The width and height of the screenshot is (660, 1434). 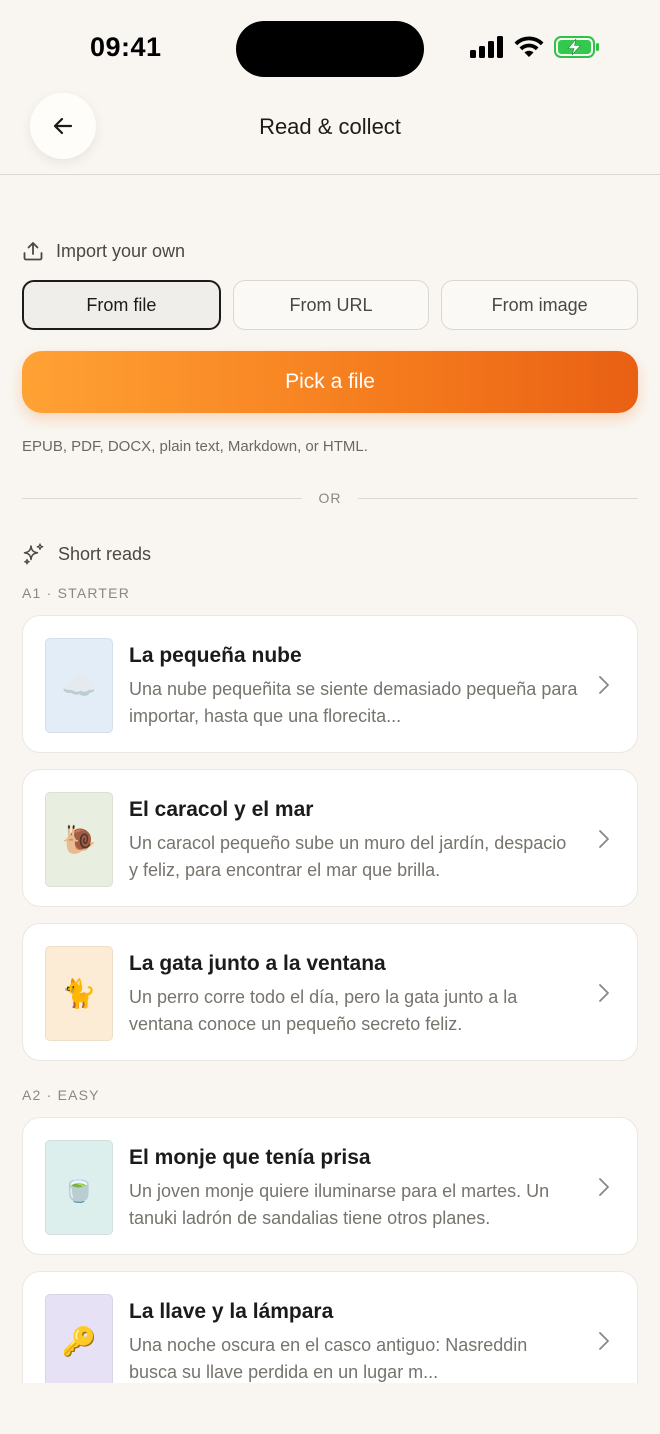 I want to click on tab-from-file: From file, so click(x=121, y=305).